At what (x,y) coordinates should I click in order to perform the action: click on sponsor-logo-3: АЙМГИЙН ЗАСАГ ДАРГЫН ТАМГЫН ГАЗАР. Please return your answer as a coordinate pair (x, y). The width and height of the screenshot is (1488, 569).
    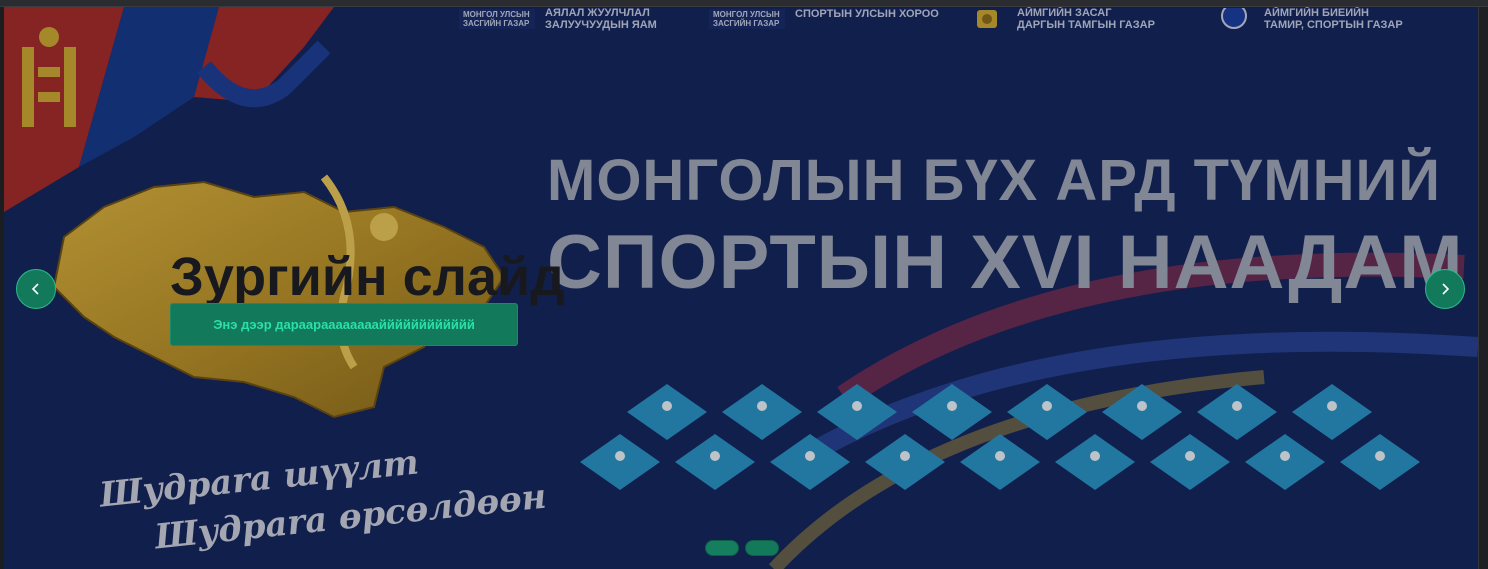
    Looking at the image, I should click on (1061, 19).